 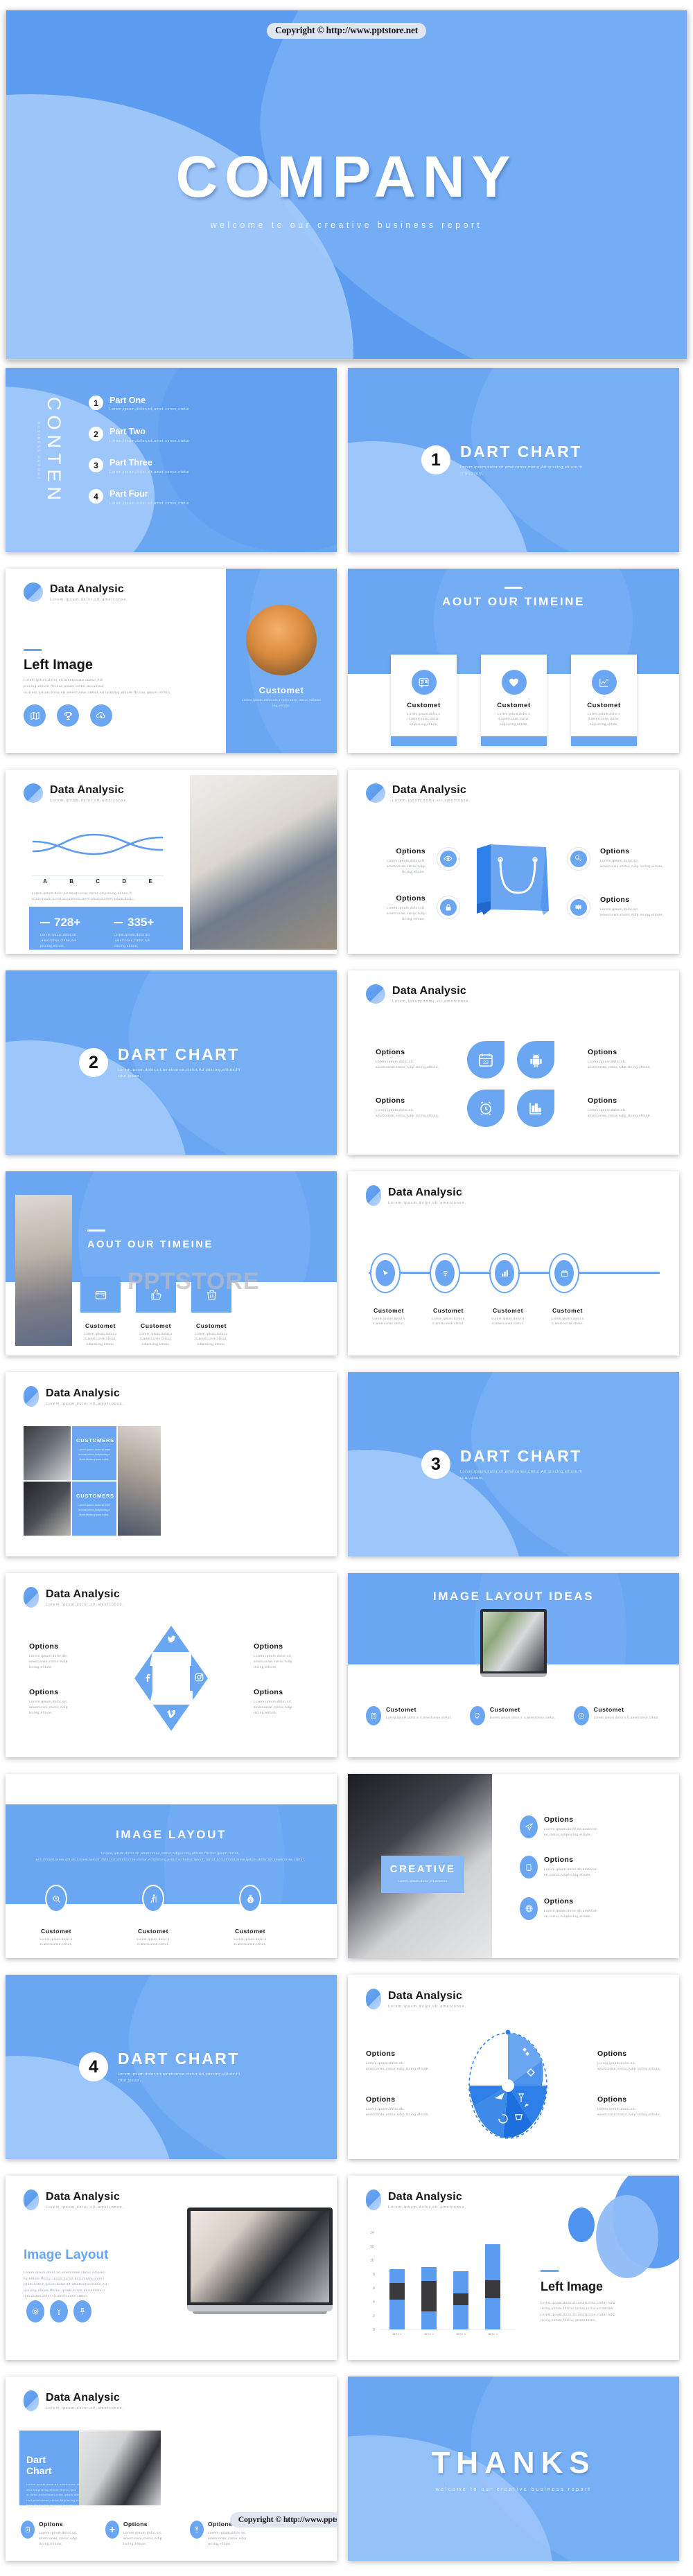 I want to click on twitter-icon, so click(x=171, y=1639).